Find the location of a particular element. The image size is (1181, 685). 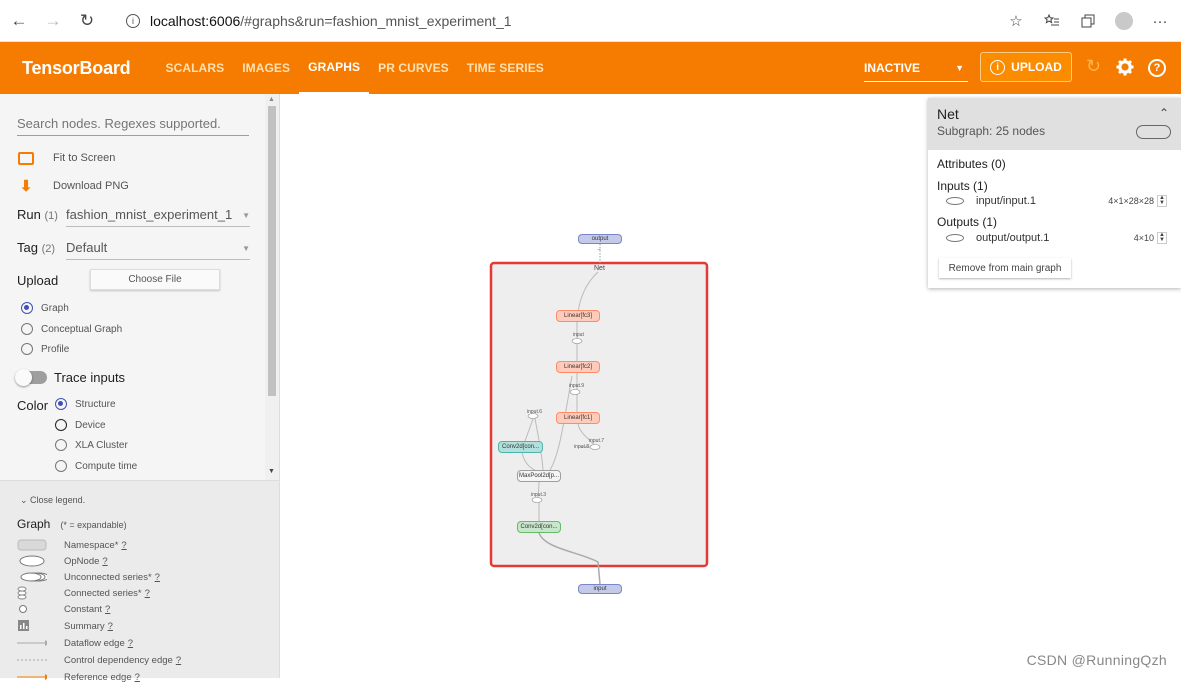

dataflow-edge-icon is located at coordinates (32, 643).